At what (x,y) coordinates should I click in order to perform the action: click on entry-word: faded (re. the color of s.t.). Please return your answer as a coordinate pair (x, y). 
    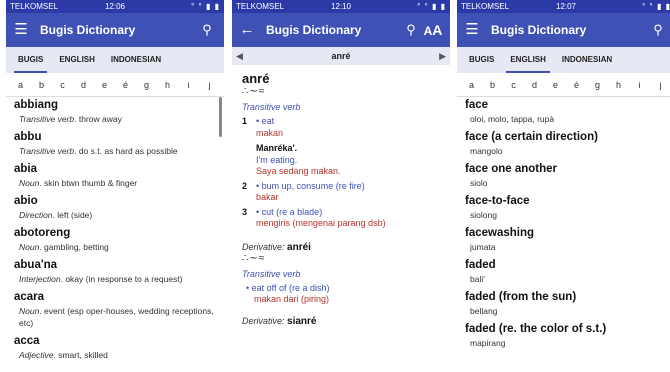
    Looking at the image, I should click on (536, 329).